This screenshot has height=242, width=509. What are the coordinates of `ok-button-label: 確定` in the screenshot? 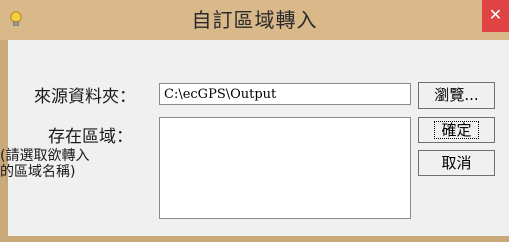 It's located at (456, 130).